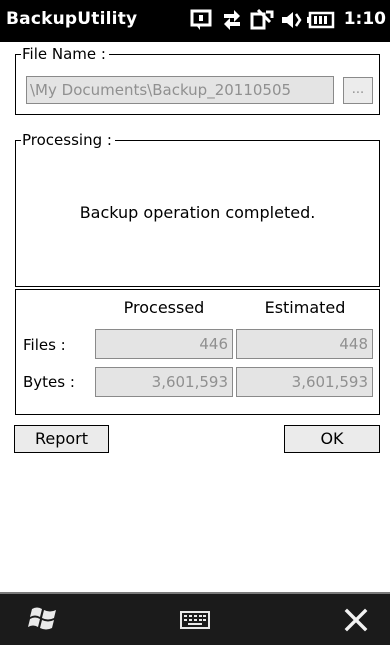 This screenshot has width=390, height=645. I want to click on close-icon, so click(356, 620).